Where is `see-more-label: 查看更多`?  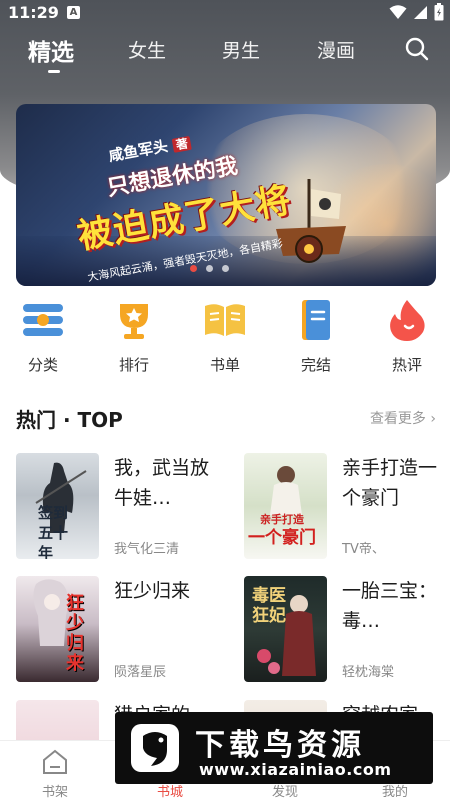
see-more-label: 查看更多 is located at coordinates (397, 419).